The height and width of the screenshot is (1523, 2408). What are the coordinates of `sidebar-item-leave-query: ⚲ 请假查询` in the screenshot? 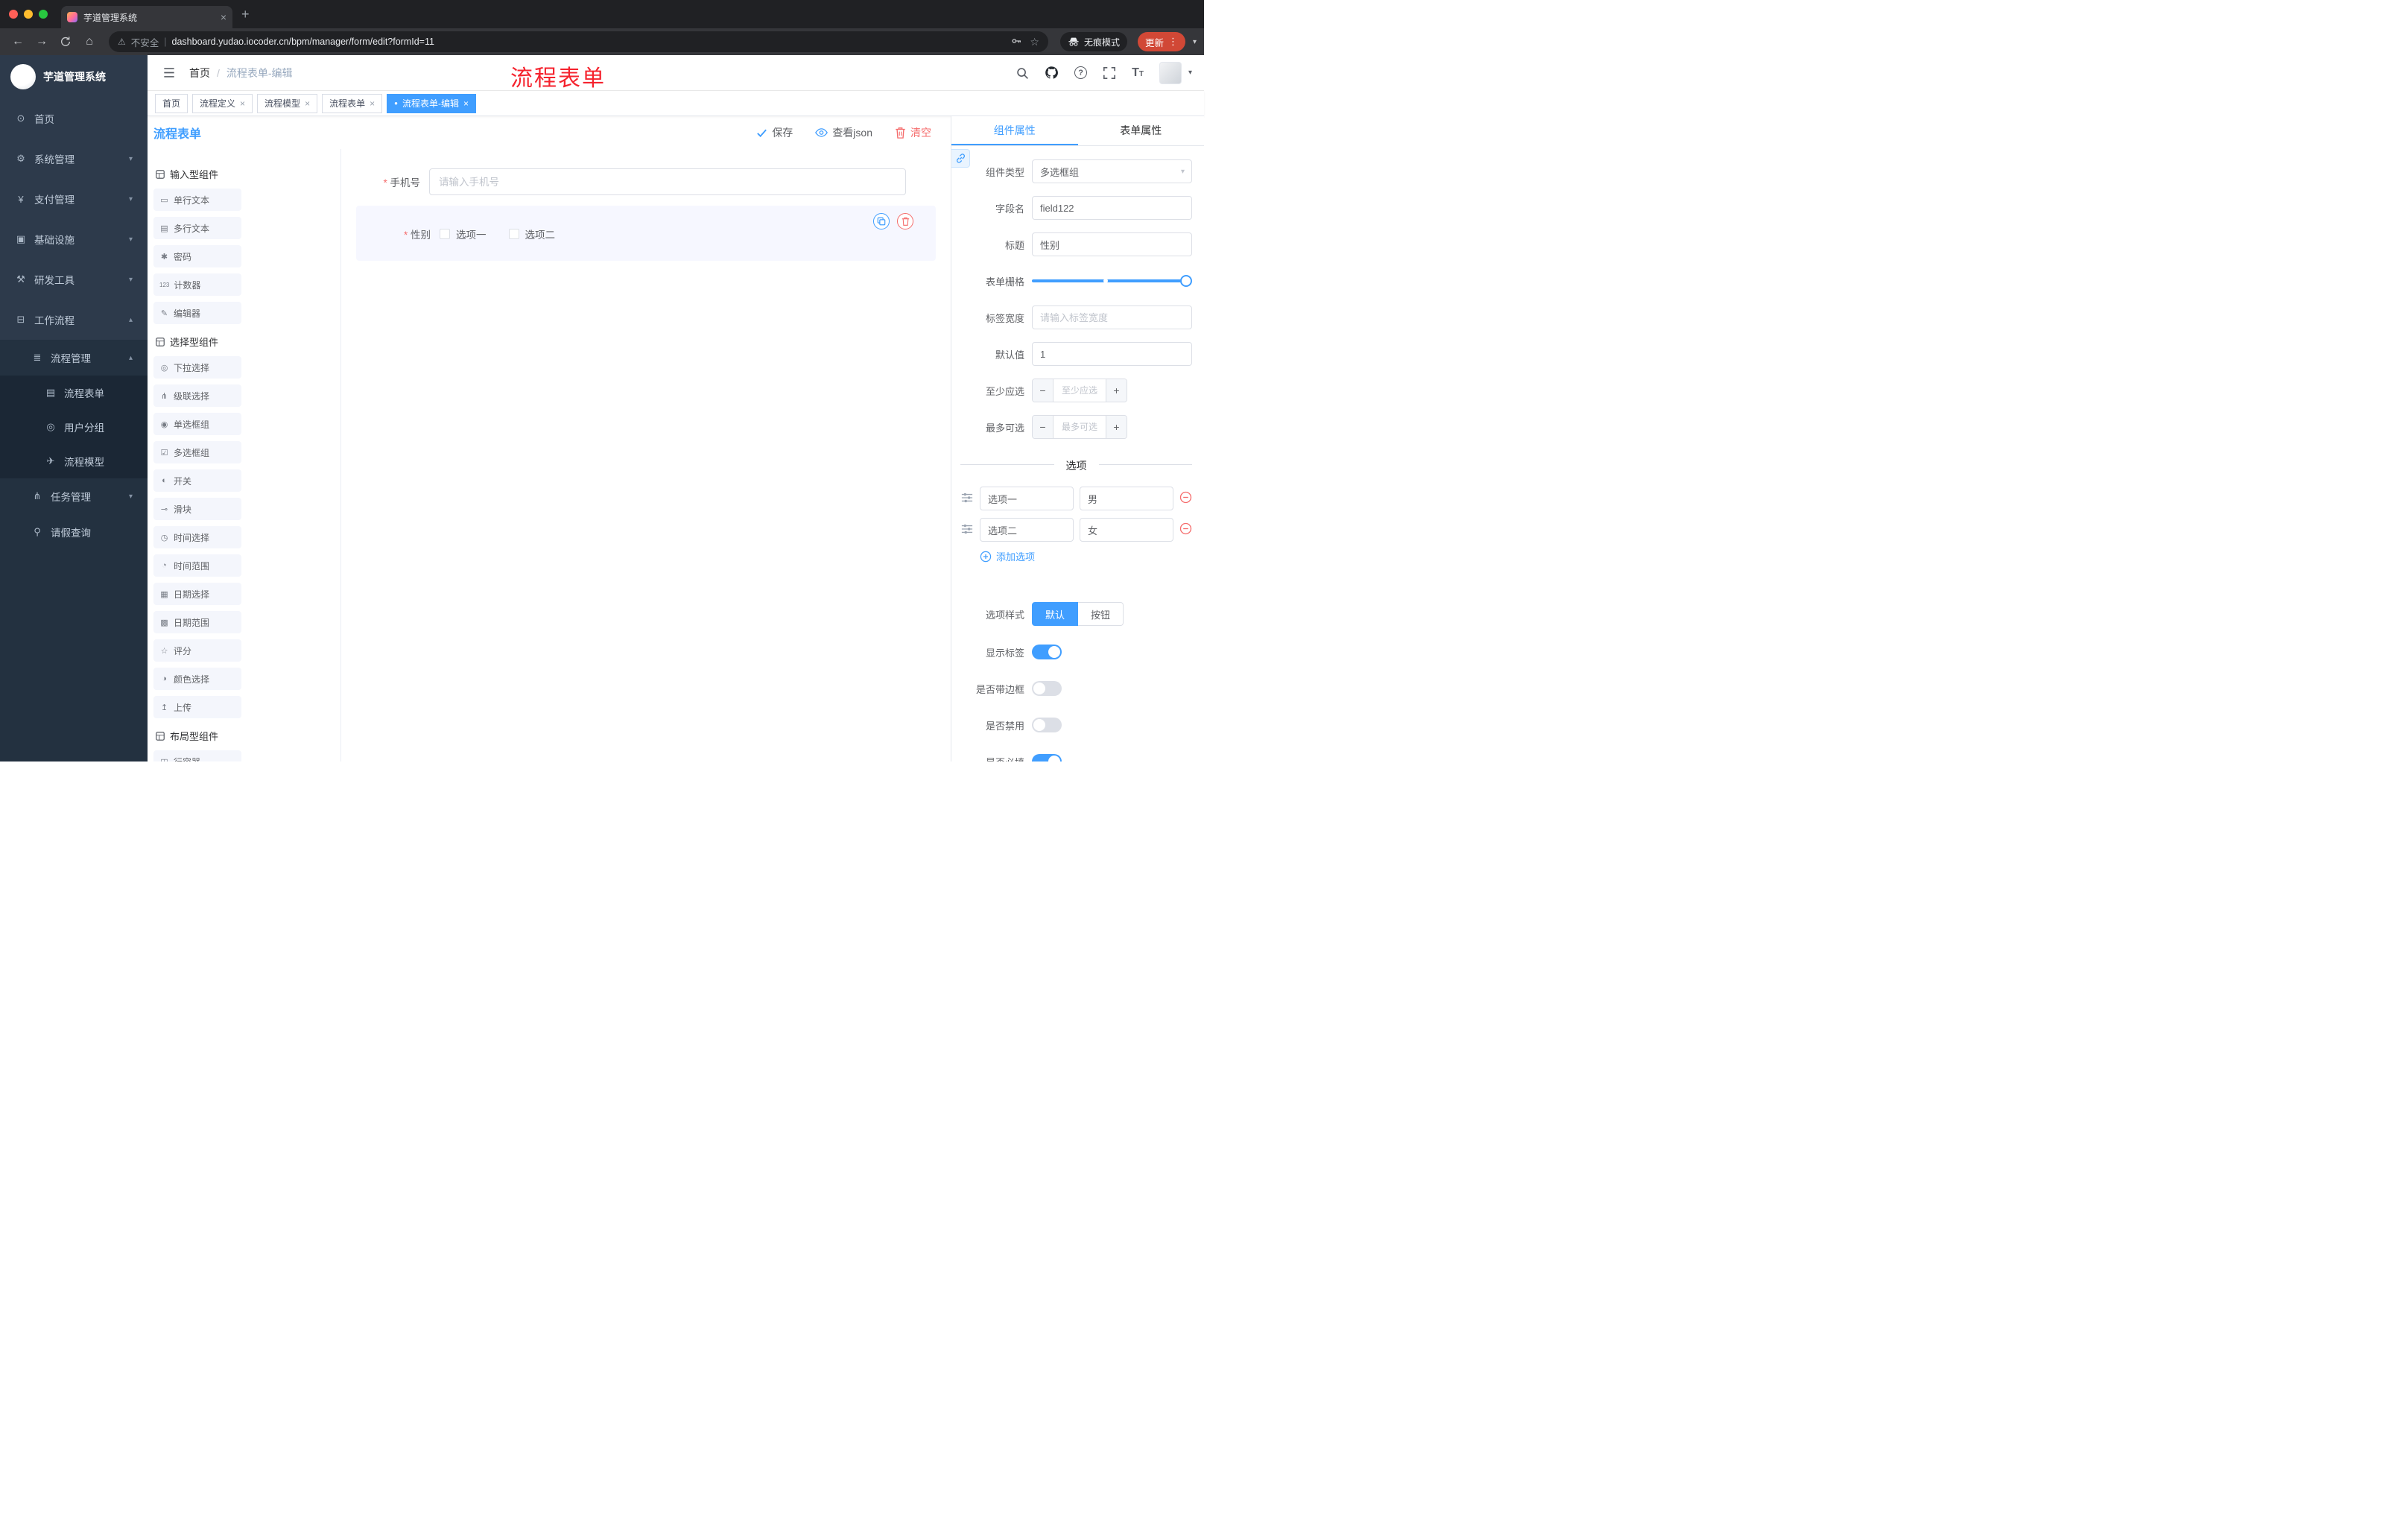 It's located at (74, 532).